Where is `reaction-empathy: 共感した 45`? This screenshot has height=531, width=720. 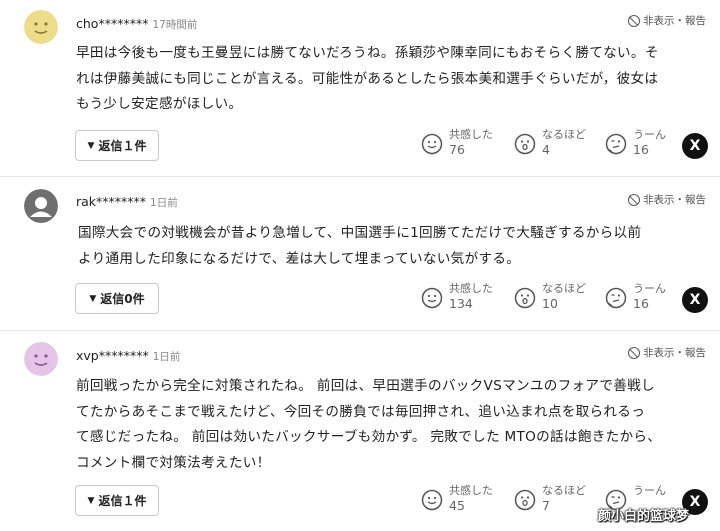
reaction-empathy: 共感した 45 is located at coordinates (457, 499).